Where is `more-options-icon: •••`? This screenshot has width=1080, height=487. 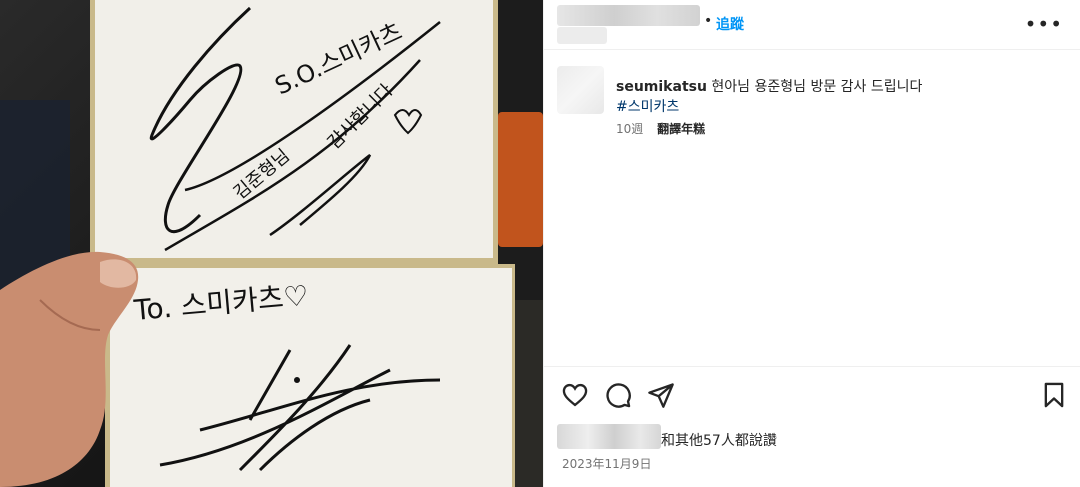
more-options-icon: ••• is located at coordinates (1044, 24).